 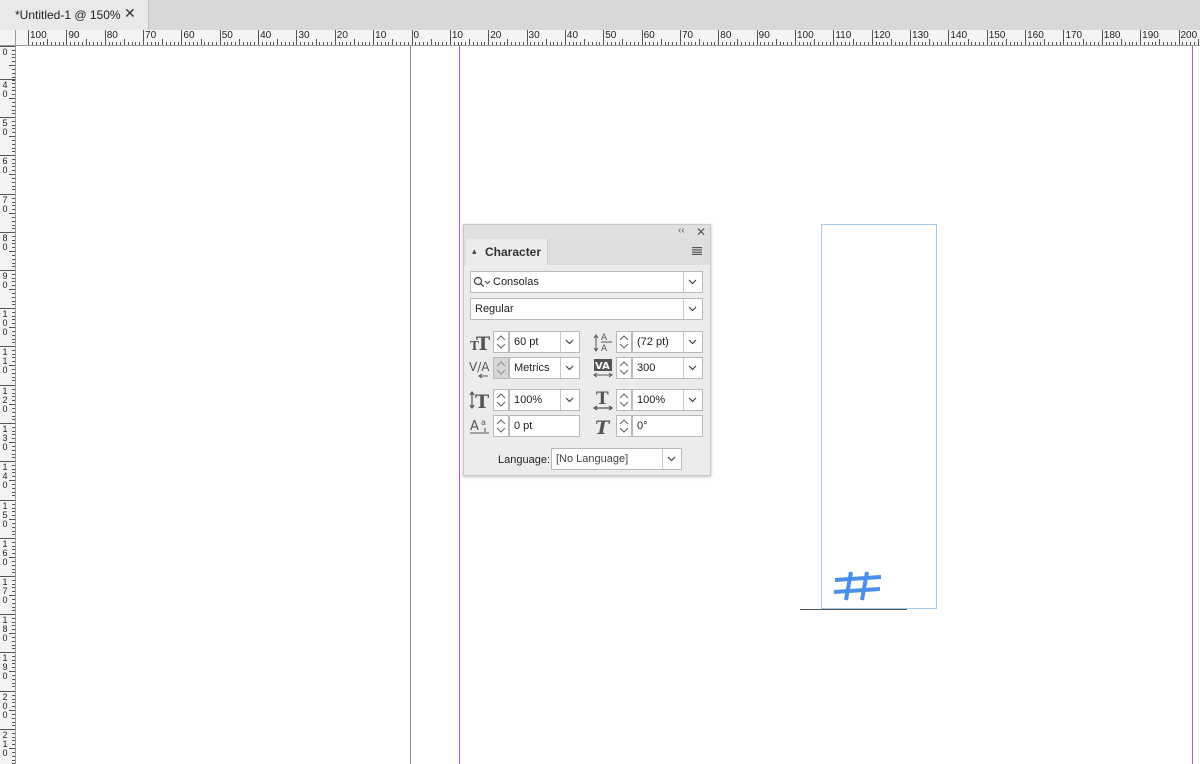 I want to click on tracking-field: 300, so click(x=667, y=368).